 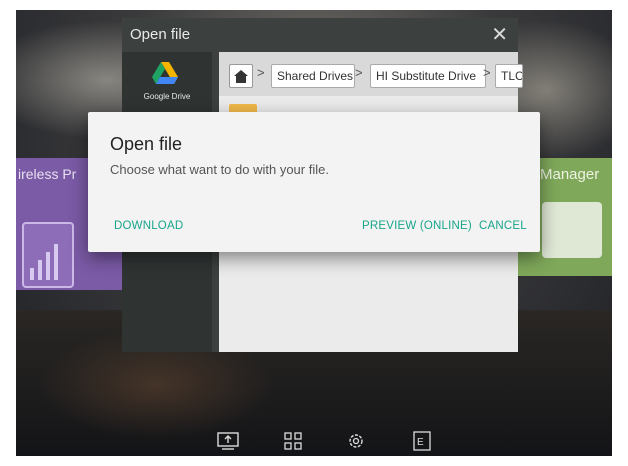 I want to click on dialog-message: Choose what want to do with your file., so click(x=219, y=169).